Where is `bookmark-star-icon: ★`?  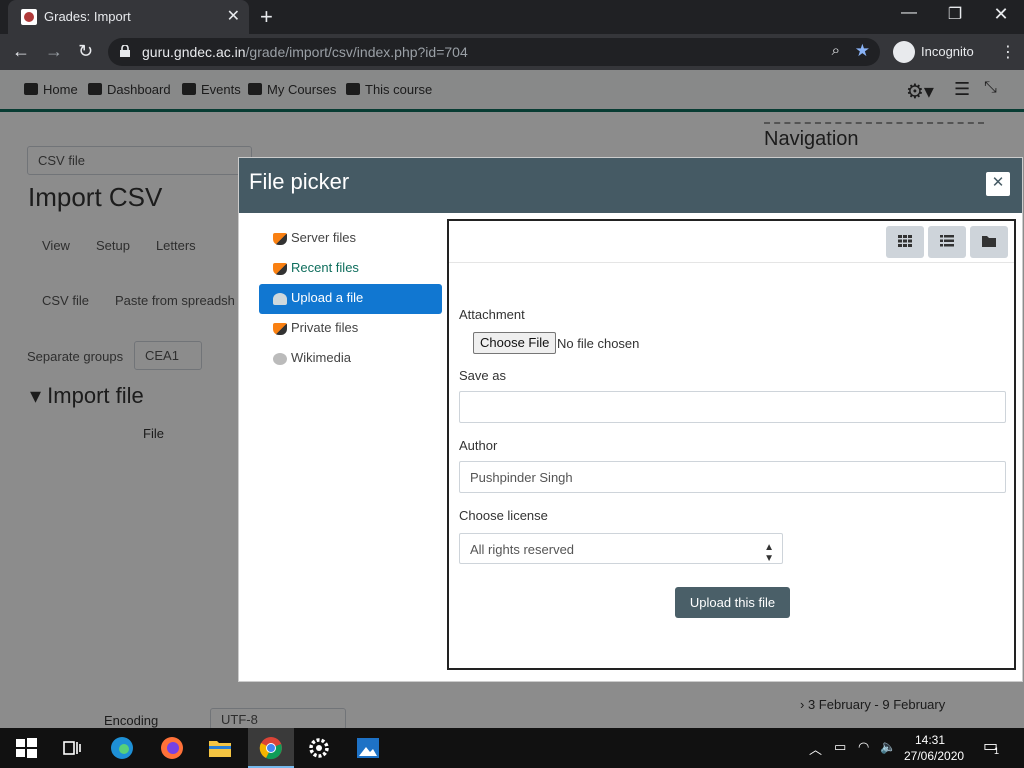 bookmark-star-icon: ★ is located at coordinates (862, 51).